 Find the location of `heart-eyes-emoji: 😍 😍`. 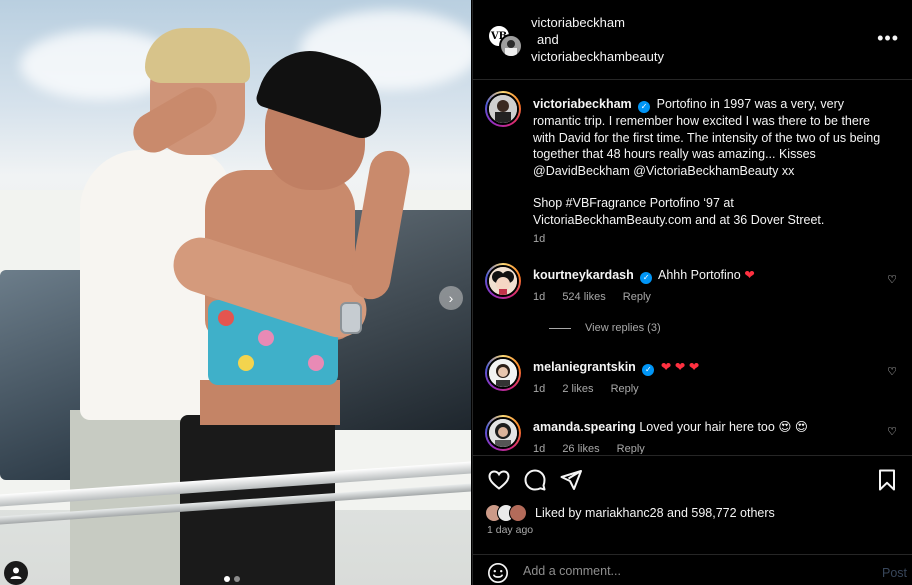

heart-eyes-emoji: 😍 😍 is located at coordinates (793, 427).